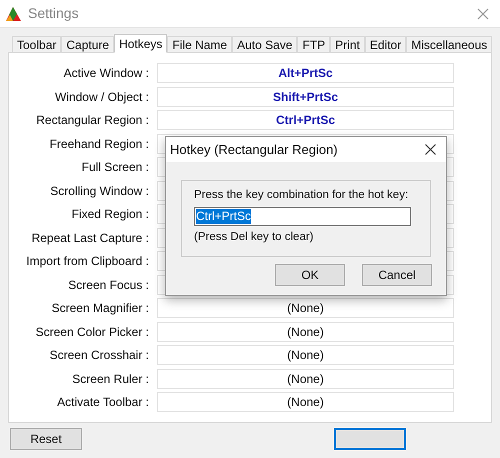 This screenshot has width=500, height=458. What do you see at coordinates (114, 167) in the screenshot?
I see `hotkey-label: Full Screen :` at bounding box center [114, 167].